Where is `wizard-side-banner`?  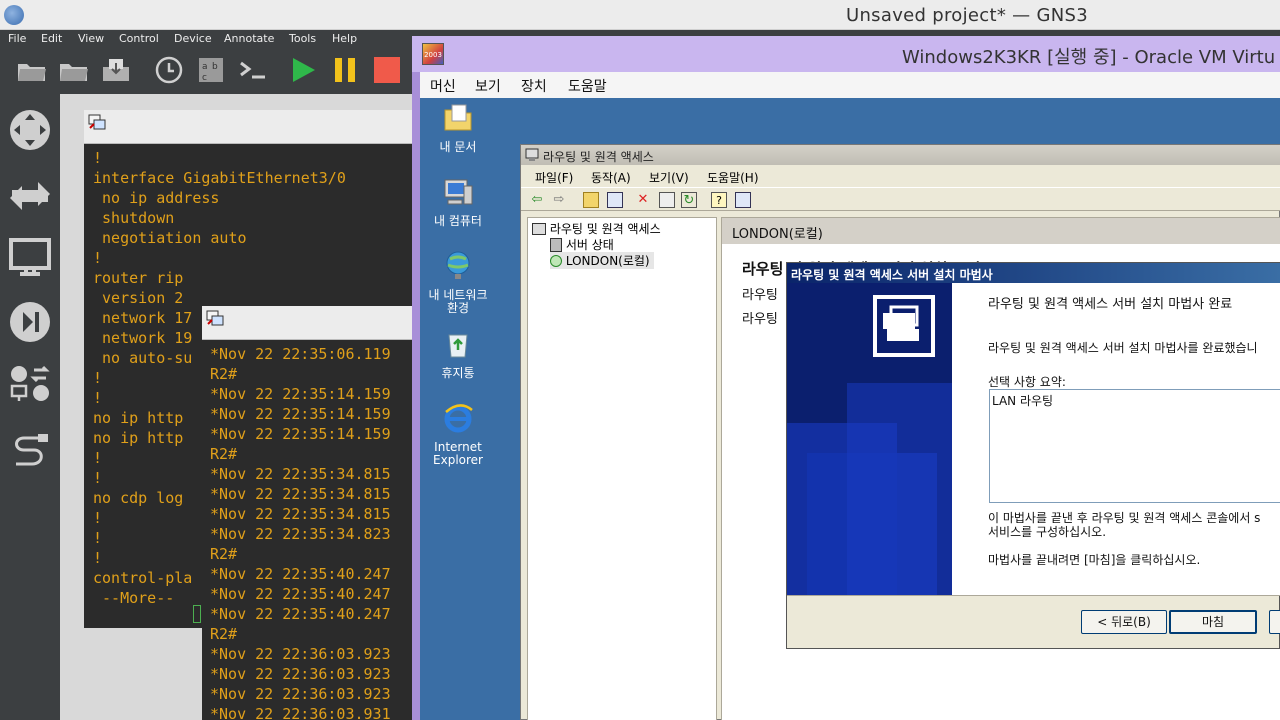 wizard-side-banner is located at coordinates (869, 439).